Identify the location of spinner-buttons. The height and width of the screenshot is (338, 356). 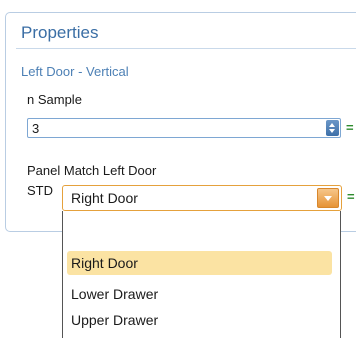
(332, 128).